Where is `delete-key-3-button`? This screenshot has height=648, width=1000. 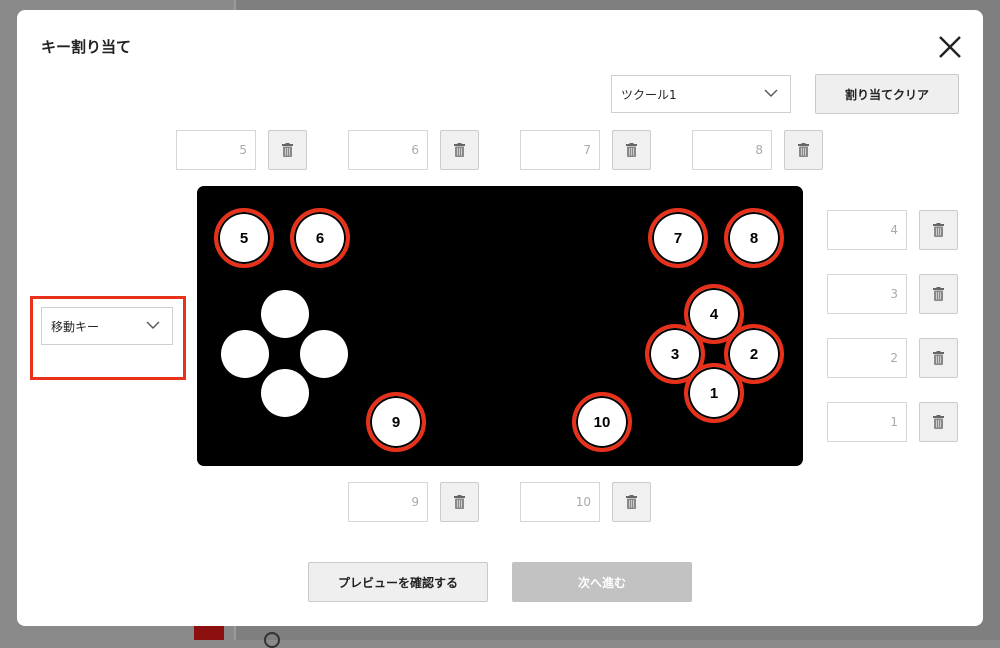 delete-key-3-button is located at coordinates (938, 294).